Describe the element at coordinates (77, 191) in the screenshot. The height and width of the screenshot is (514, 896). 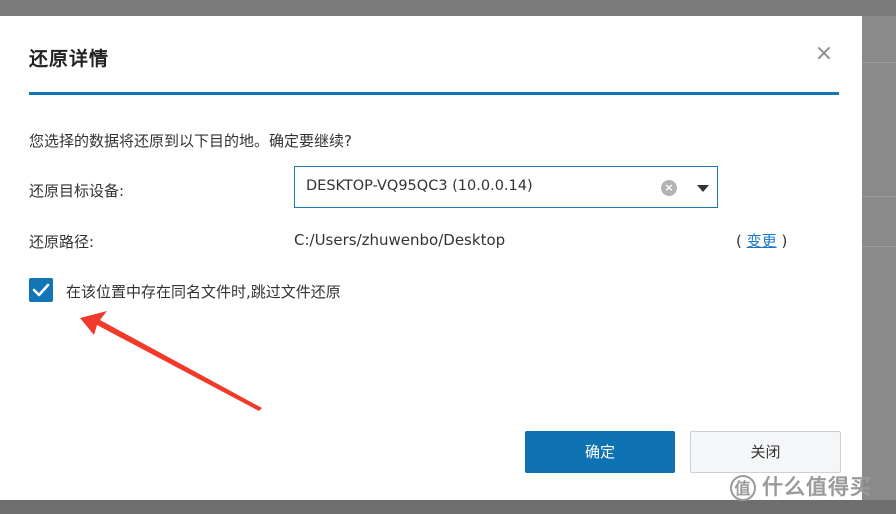
I see `target-device-label: 还原目标设备:` at that location.